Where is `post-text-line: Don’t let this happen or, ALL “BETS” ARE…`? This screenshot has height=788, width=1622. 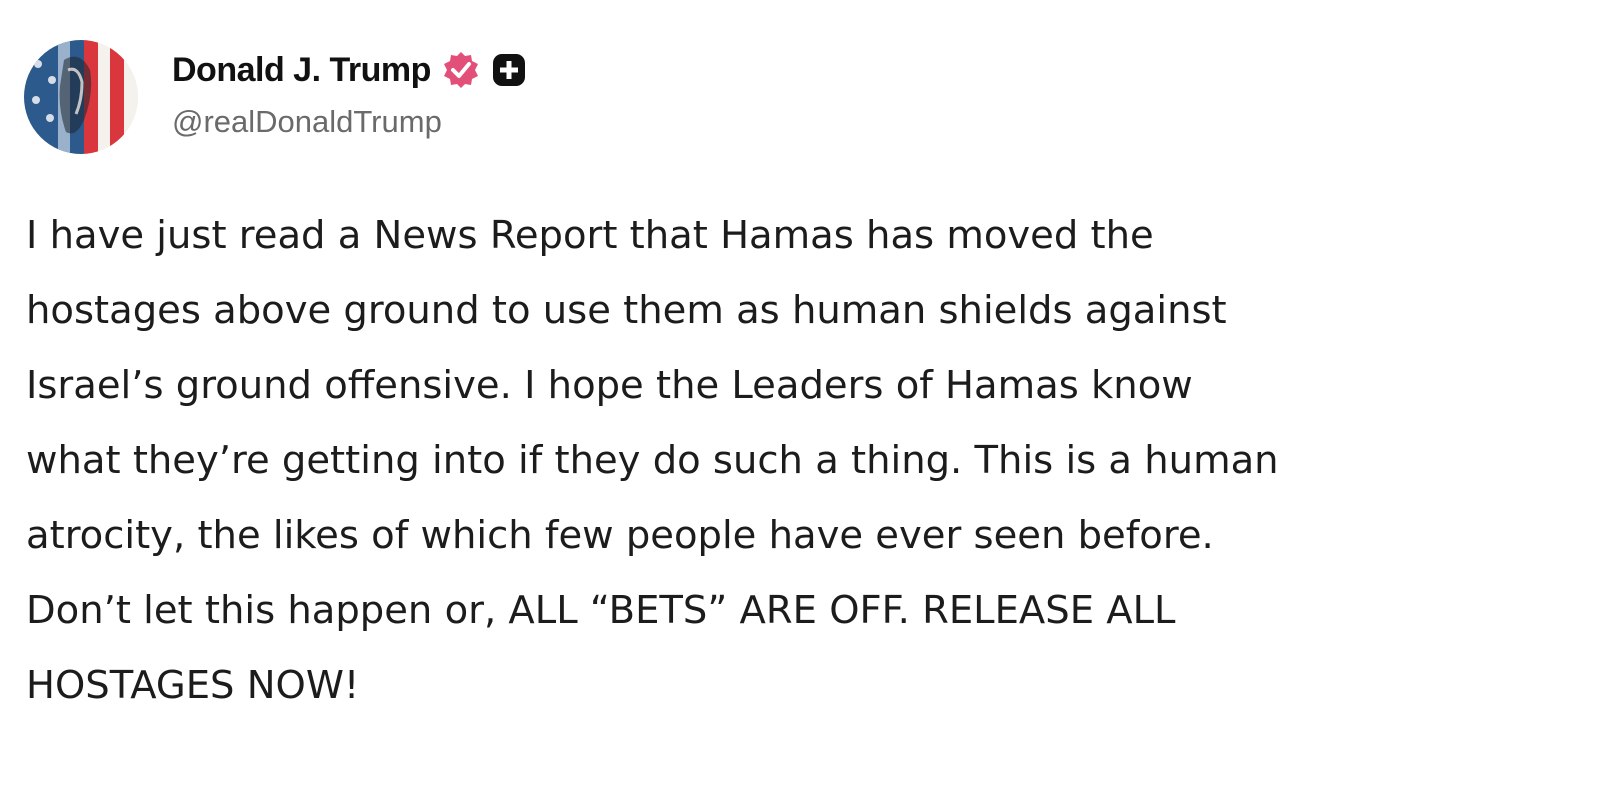 post-text-line: Don’t let this happen or, ALL “BETS” ARE… is located at coordinates (601, 610).